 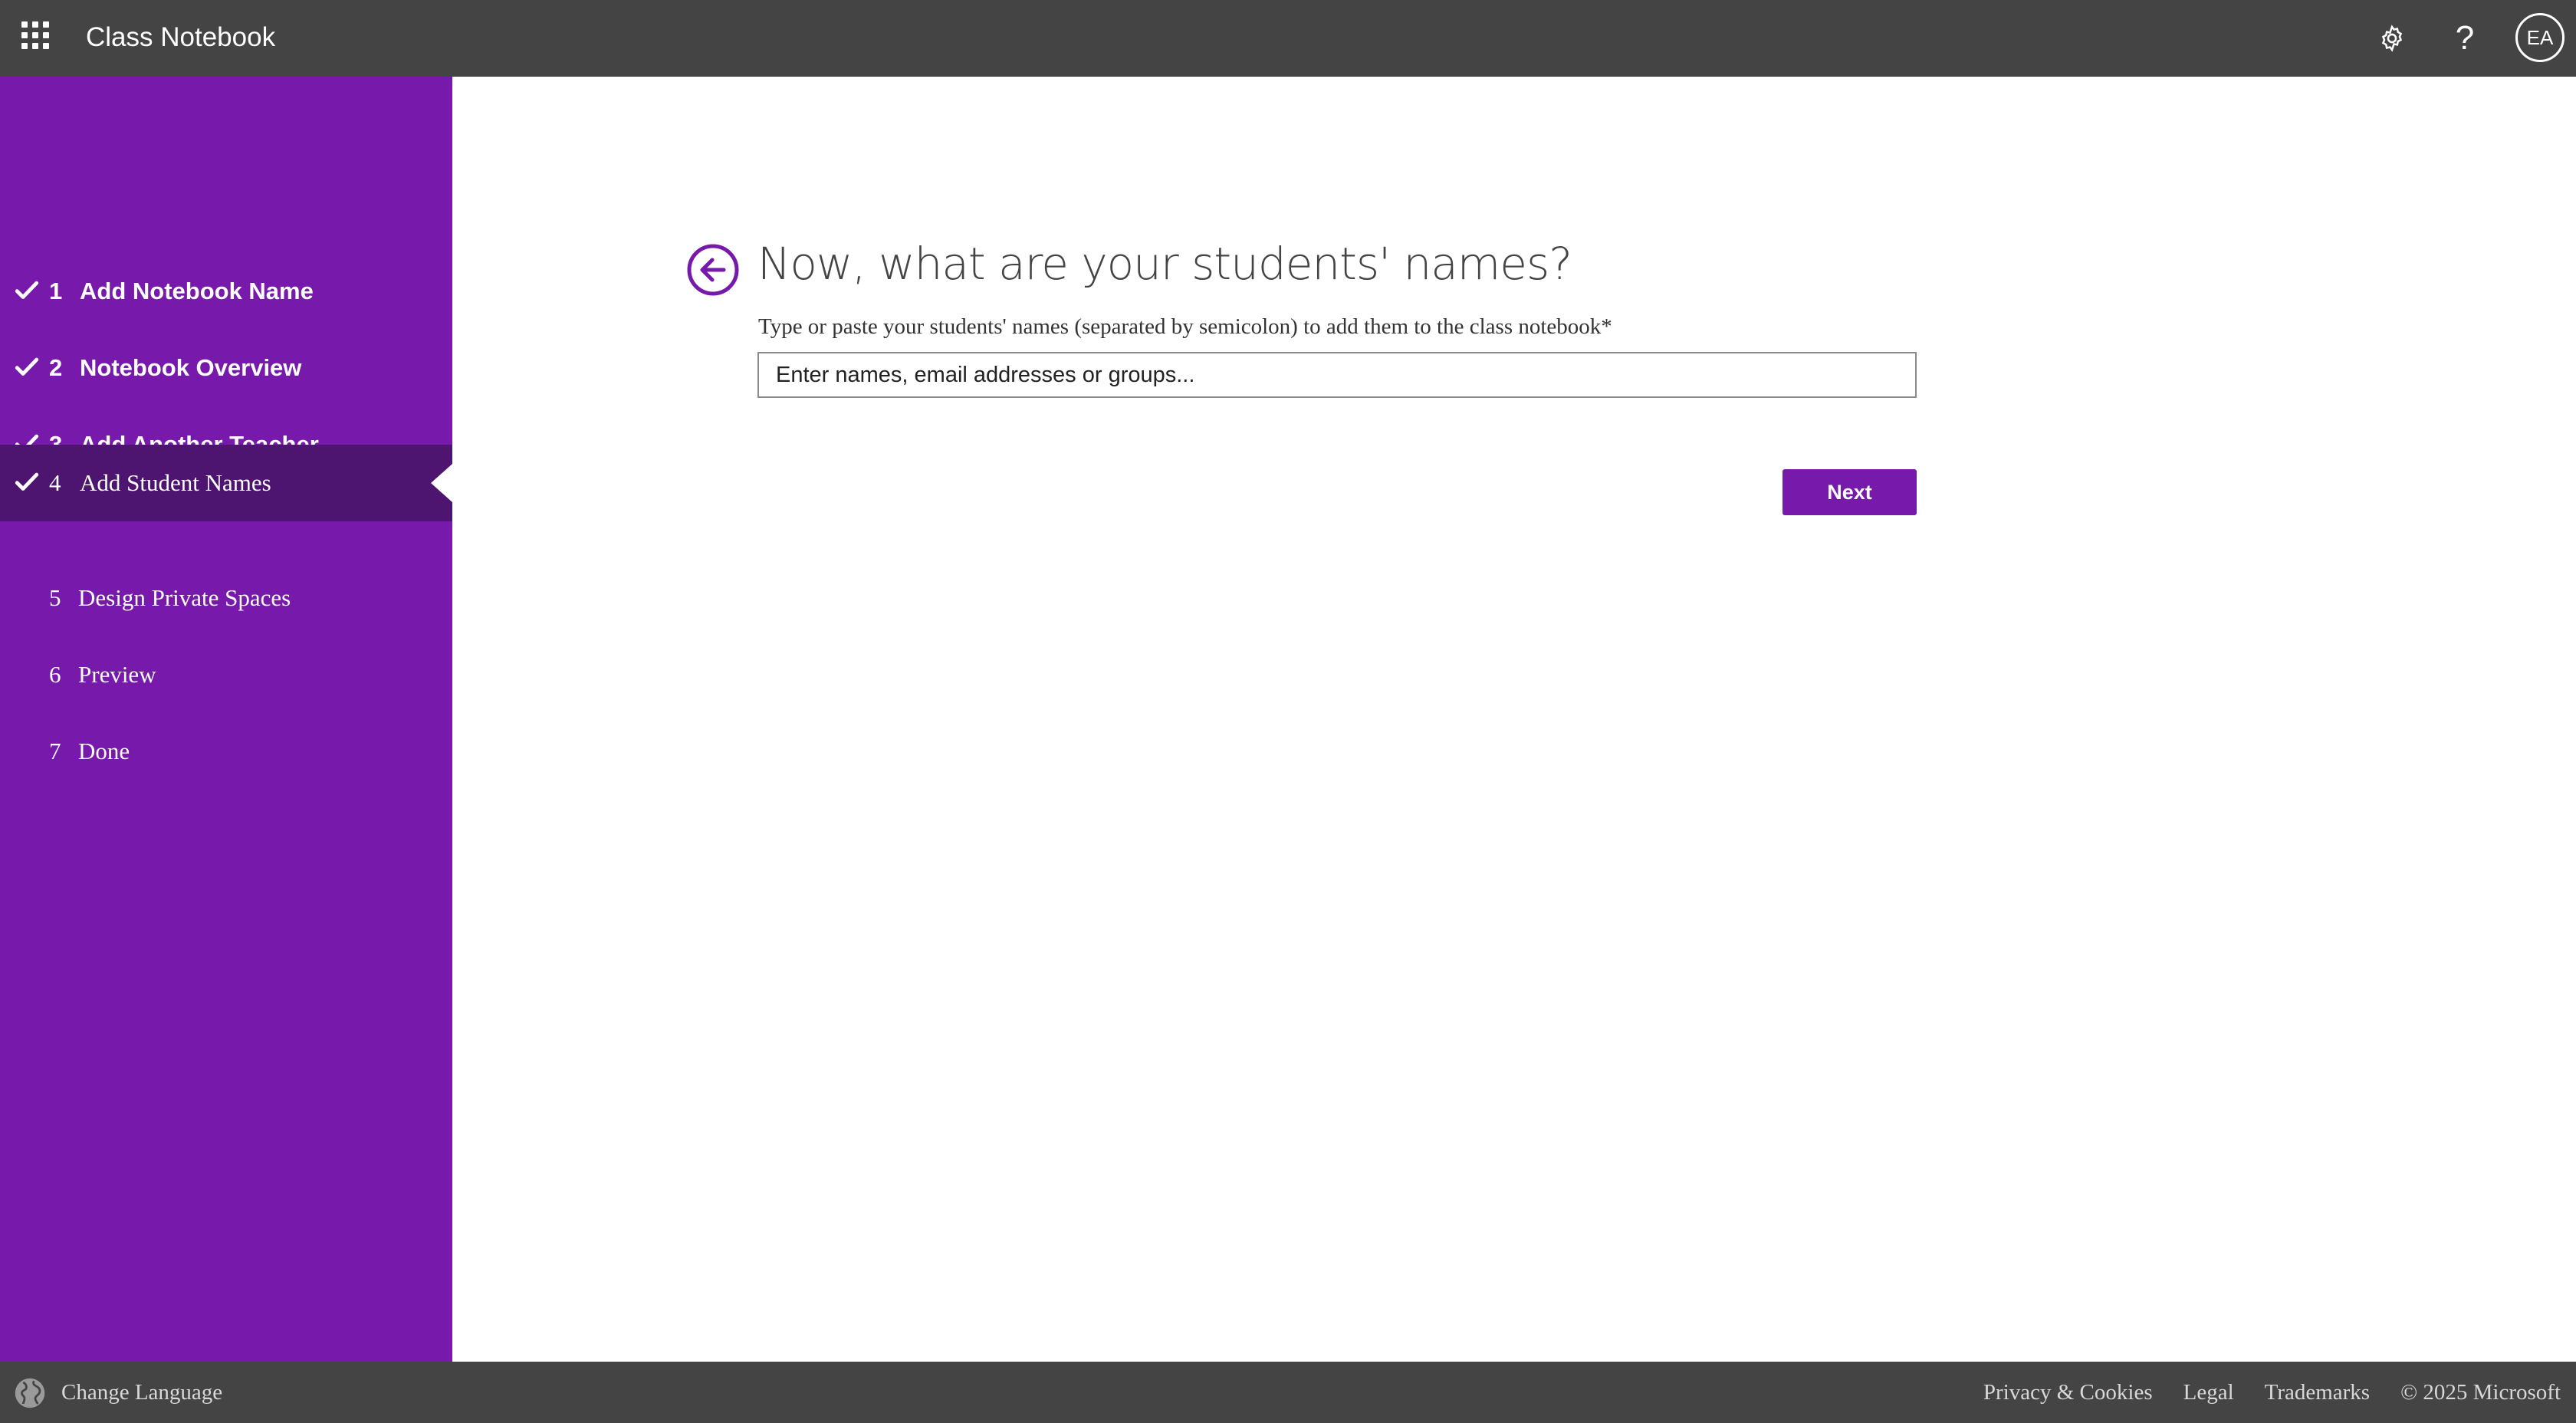 What do you see at coordinates (36, 36) in the screenshot?
I see `app-launcher-icon` at bounding box center [36, 36].